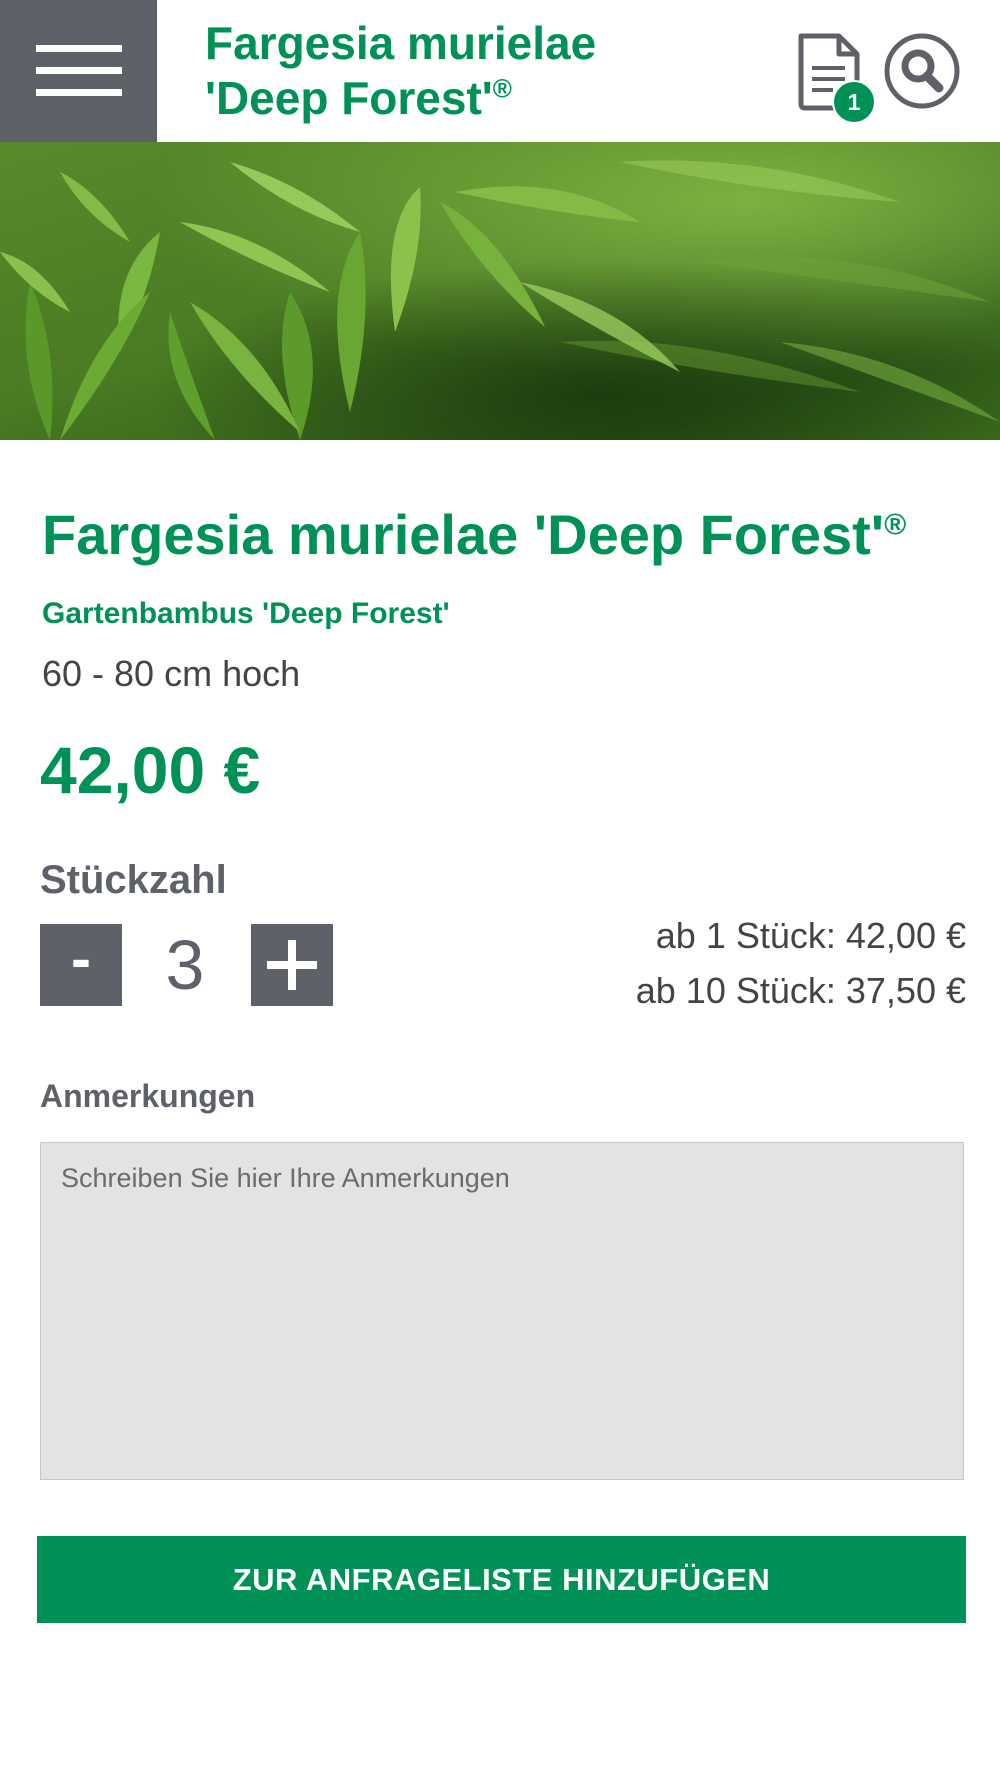 The image size is (1000, 1778). What do you see at coordinates (246, 613) in the screenshot?
I see `product-subtitle: Gartenbambus 'Deep Forest'` at bounding box center [246, 613].